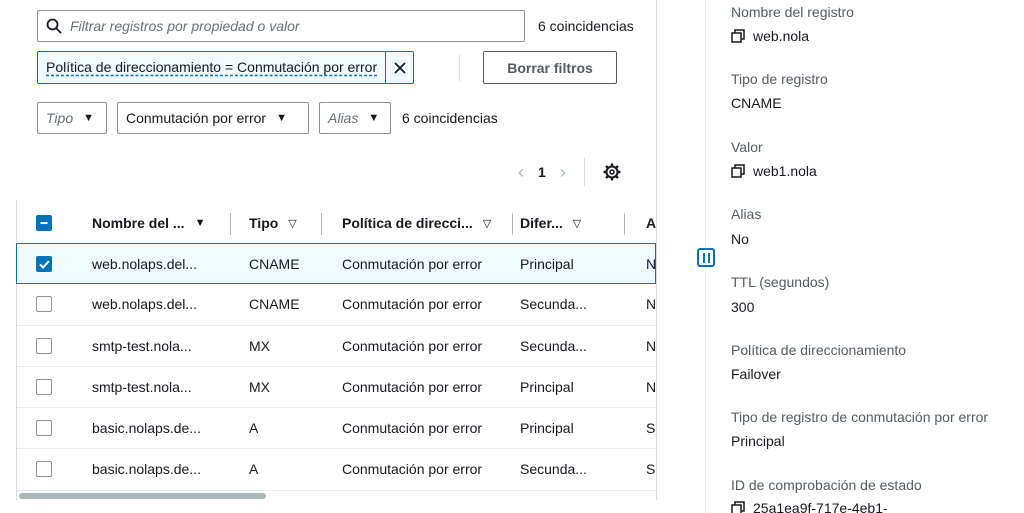 This screenshot has width=1024, height=513. Describe the element at coordinates (563, 172) in the screenshot. I see `next-page-icon: ›` at that location.